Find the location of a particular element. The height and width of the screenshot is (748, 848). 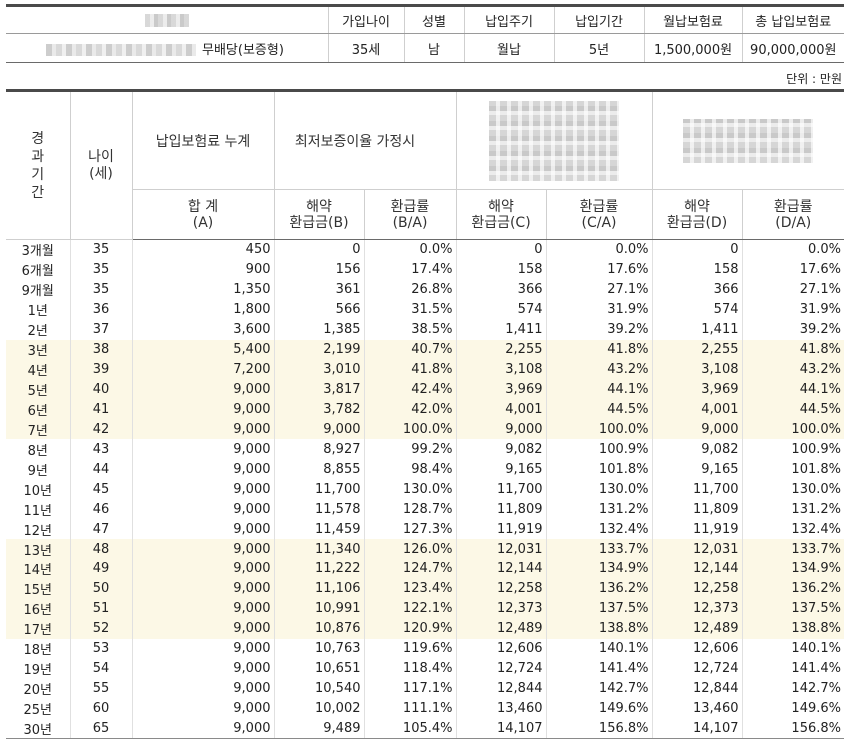

cell-surrender-b: 361 is located at coordinates (319, 289).